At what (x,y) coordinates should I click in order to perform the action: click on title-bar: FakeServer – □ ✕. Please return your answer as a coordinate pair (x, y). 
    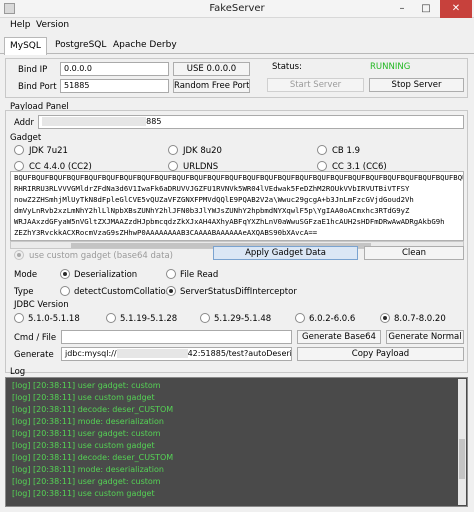
    Looking at the image, I should click on (237, 9).